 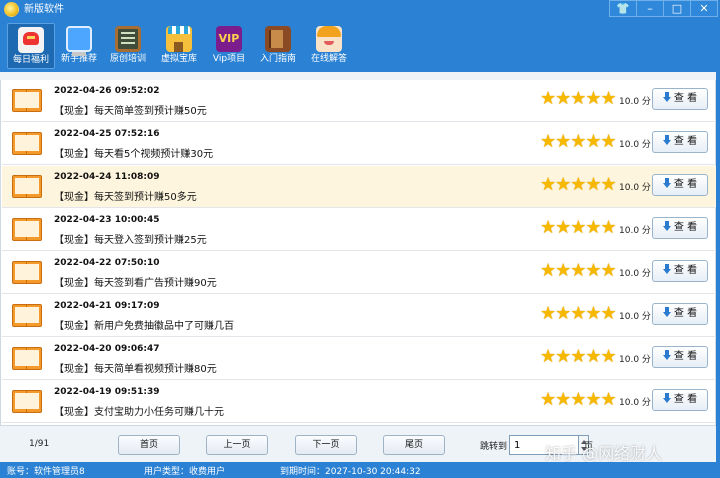 I want to click on close-button: ✕, so click(x=704, y=8).